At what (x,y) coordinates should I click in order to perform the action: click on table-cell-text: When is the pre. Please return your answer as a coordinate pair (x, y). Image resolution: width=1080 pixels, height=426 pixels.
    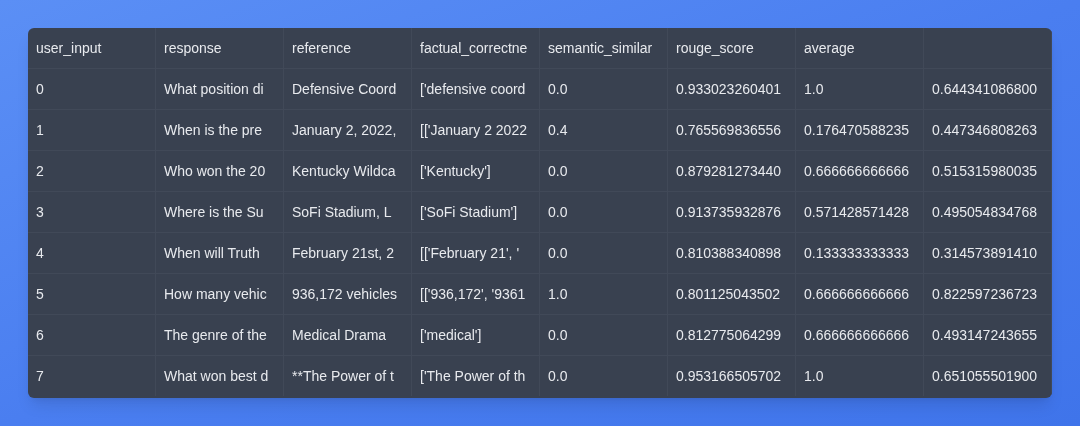
    Looking at the image, I should click on (213, 130).